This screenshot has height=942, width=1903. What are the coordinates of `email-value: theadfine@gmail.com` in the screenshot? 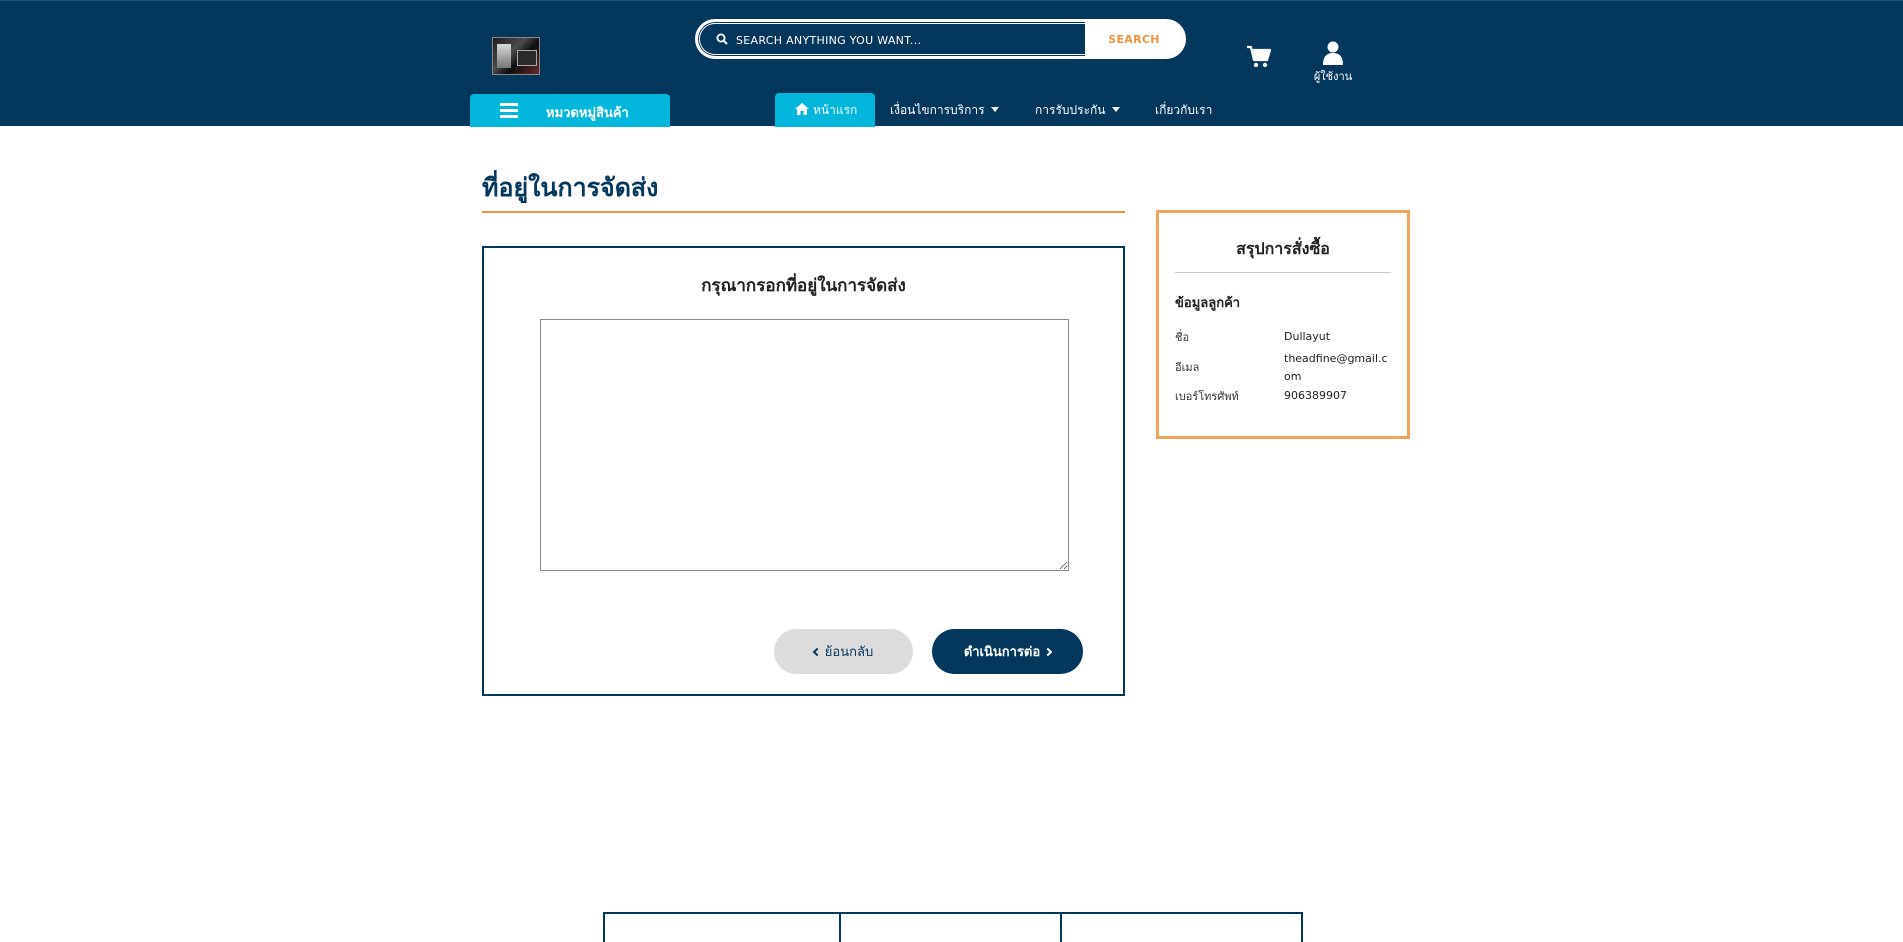 It's located at (1336, 367).